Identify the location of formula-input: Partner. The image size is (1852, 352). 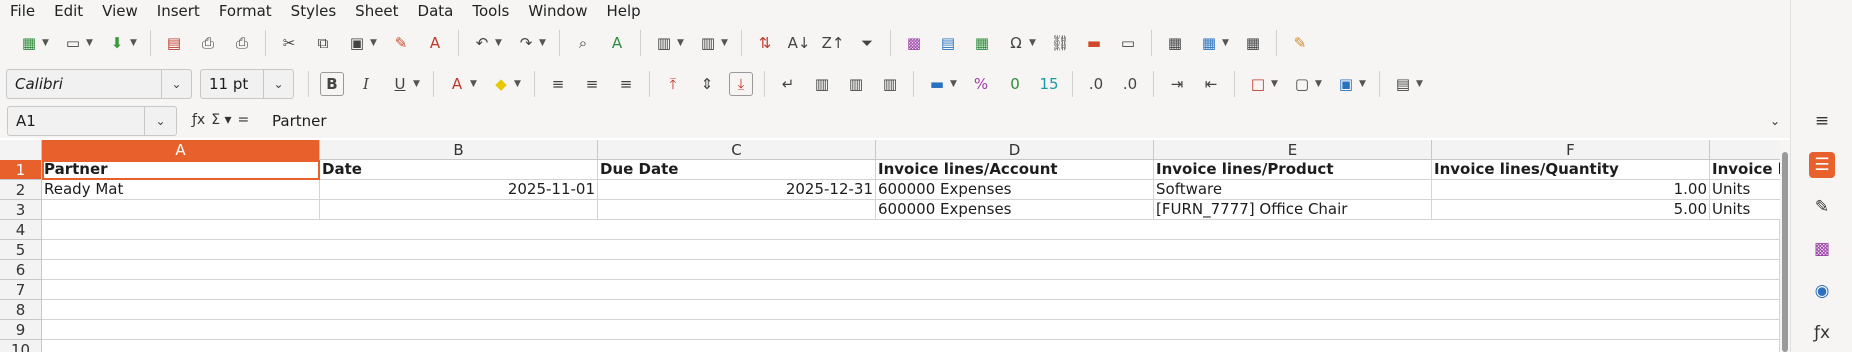
(1022, 121).